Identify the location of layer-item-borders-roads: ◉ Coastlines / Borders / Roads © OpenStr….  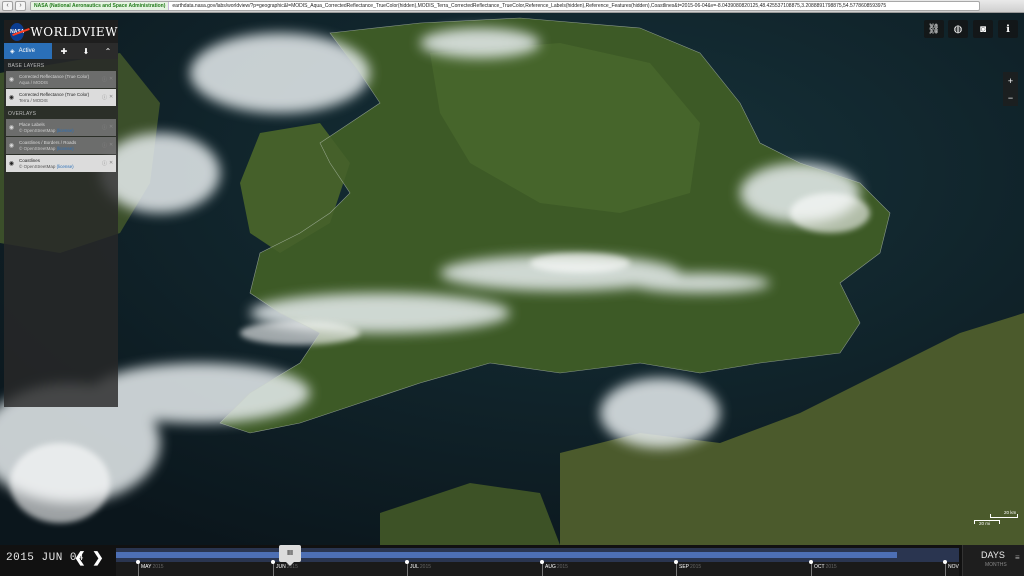
(61, 145).